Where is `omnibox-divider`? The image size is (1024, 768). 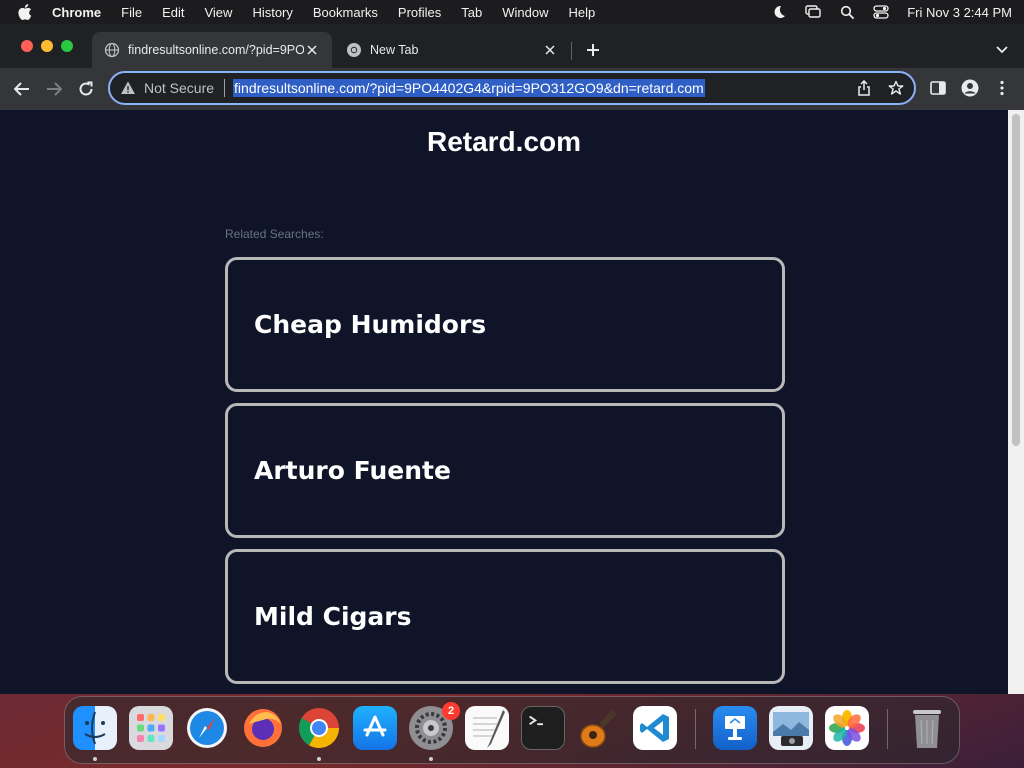
omnibox-divider is located at coordinates (225, 88).